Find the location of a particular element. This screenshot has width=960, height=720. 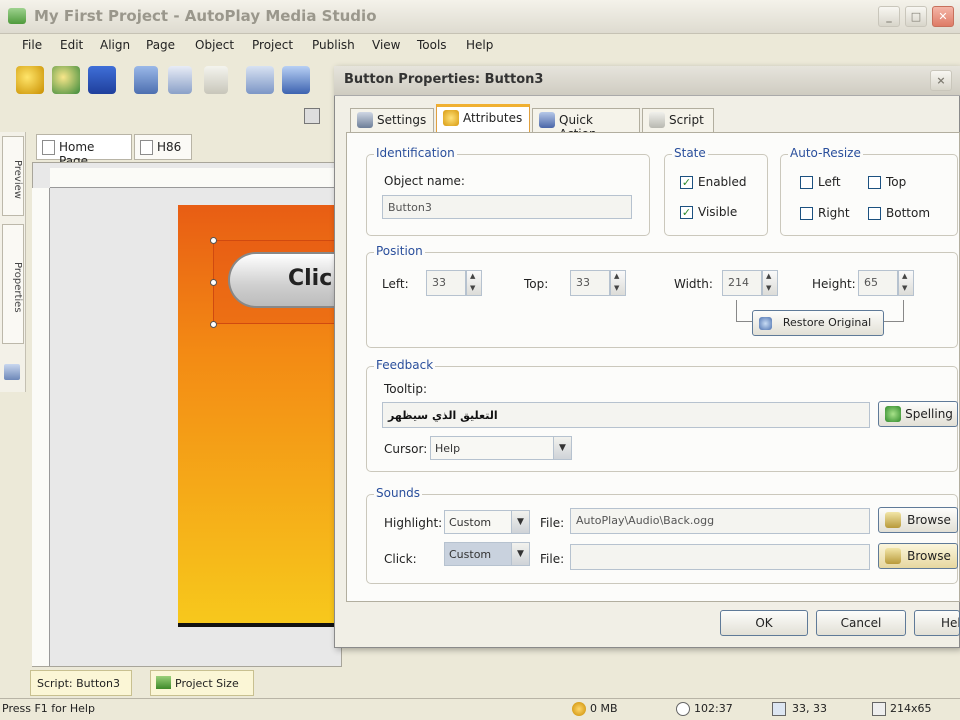

visible-checkbox: ✓ is located at coordinates (686, 212).